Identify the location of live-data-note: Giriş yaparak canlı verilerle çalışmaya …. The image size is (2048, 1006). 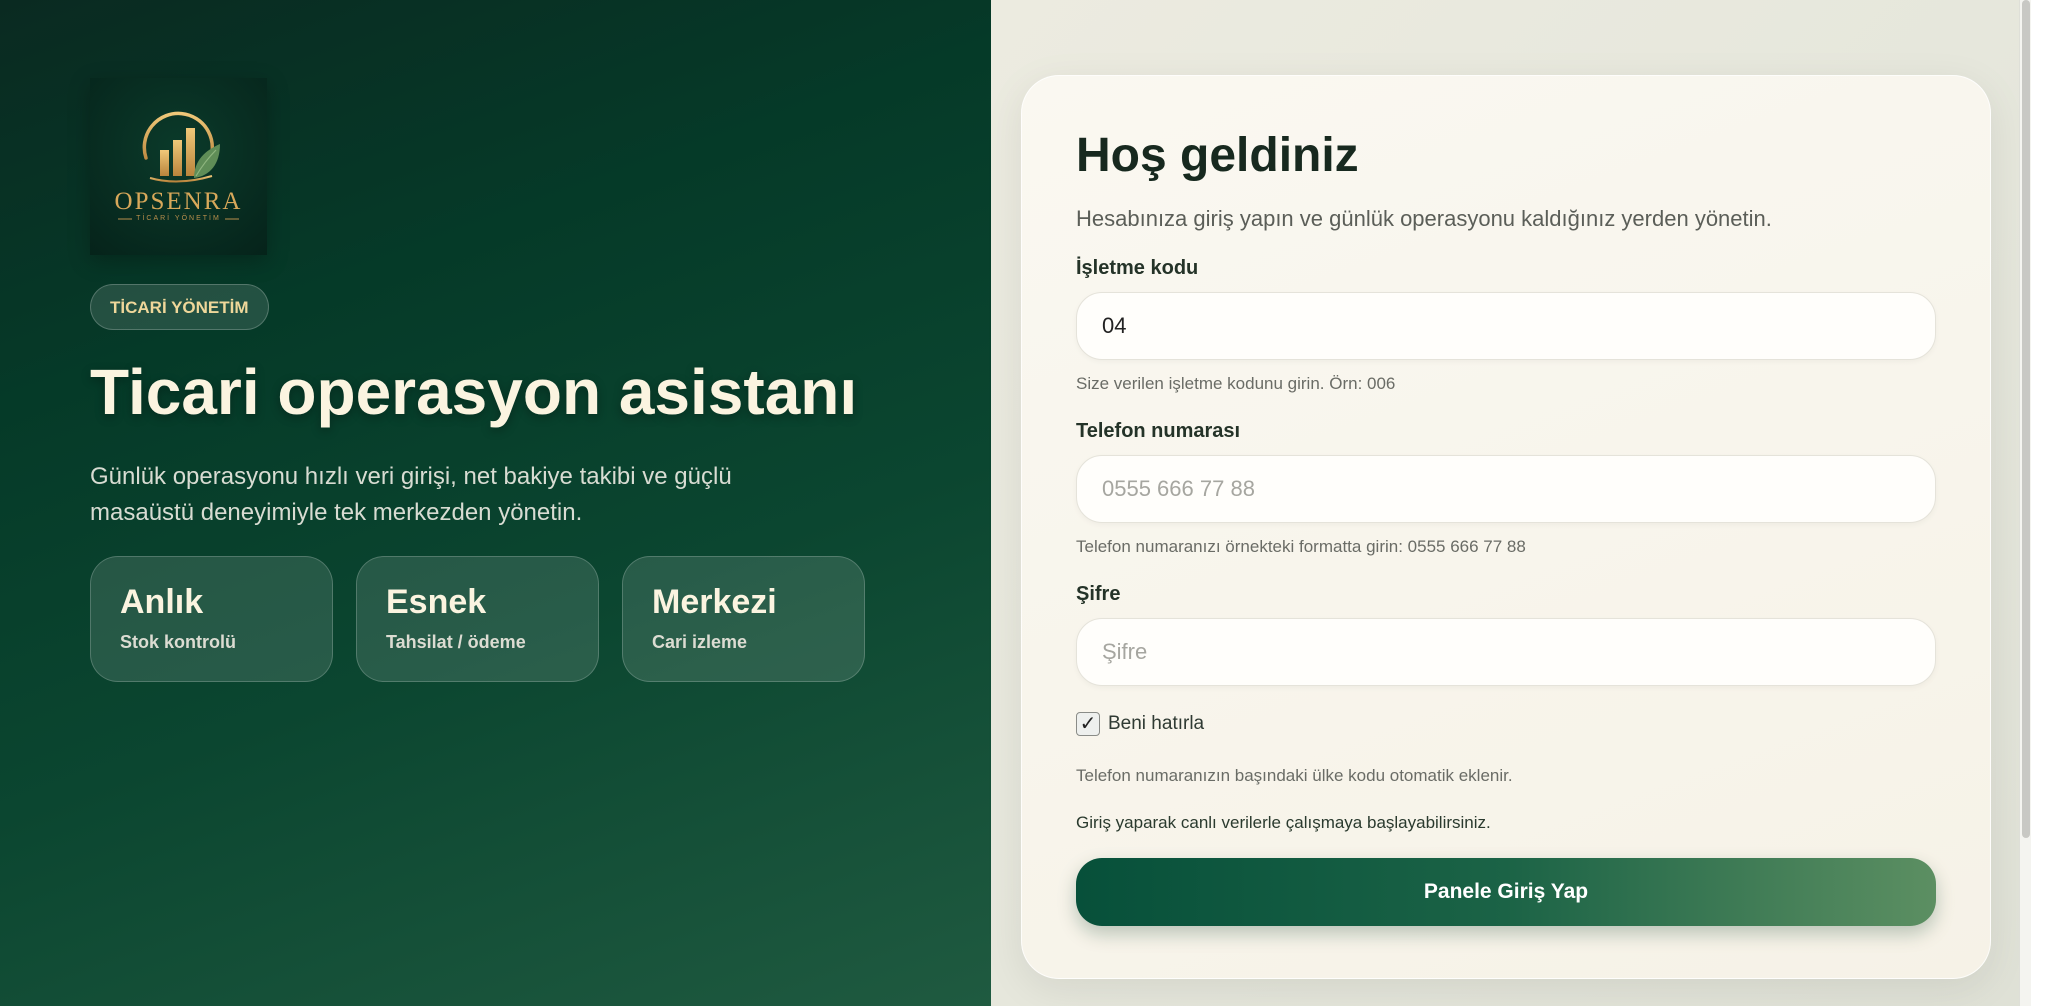
(1283, 822).